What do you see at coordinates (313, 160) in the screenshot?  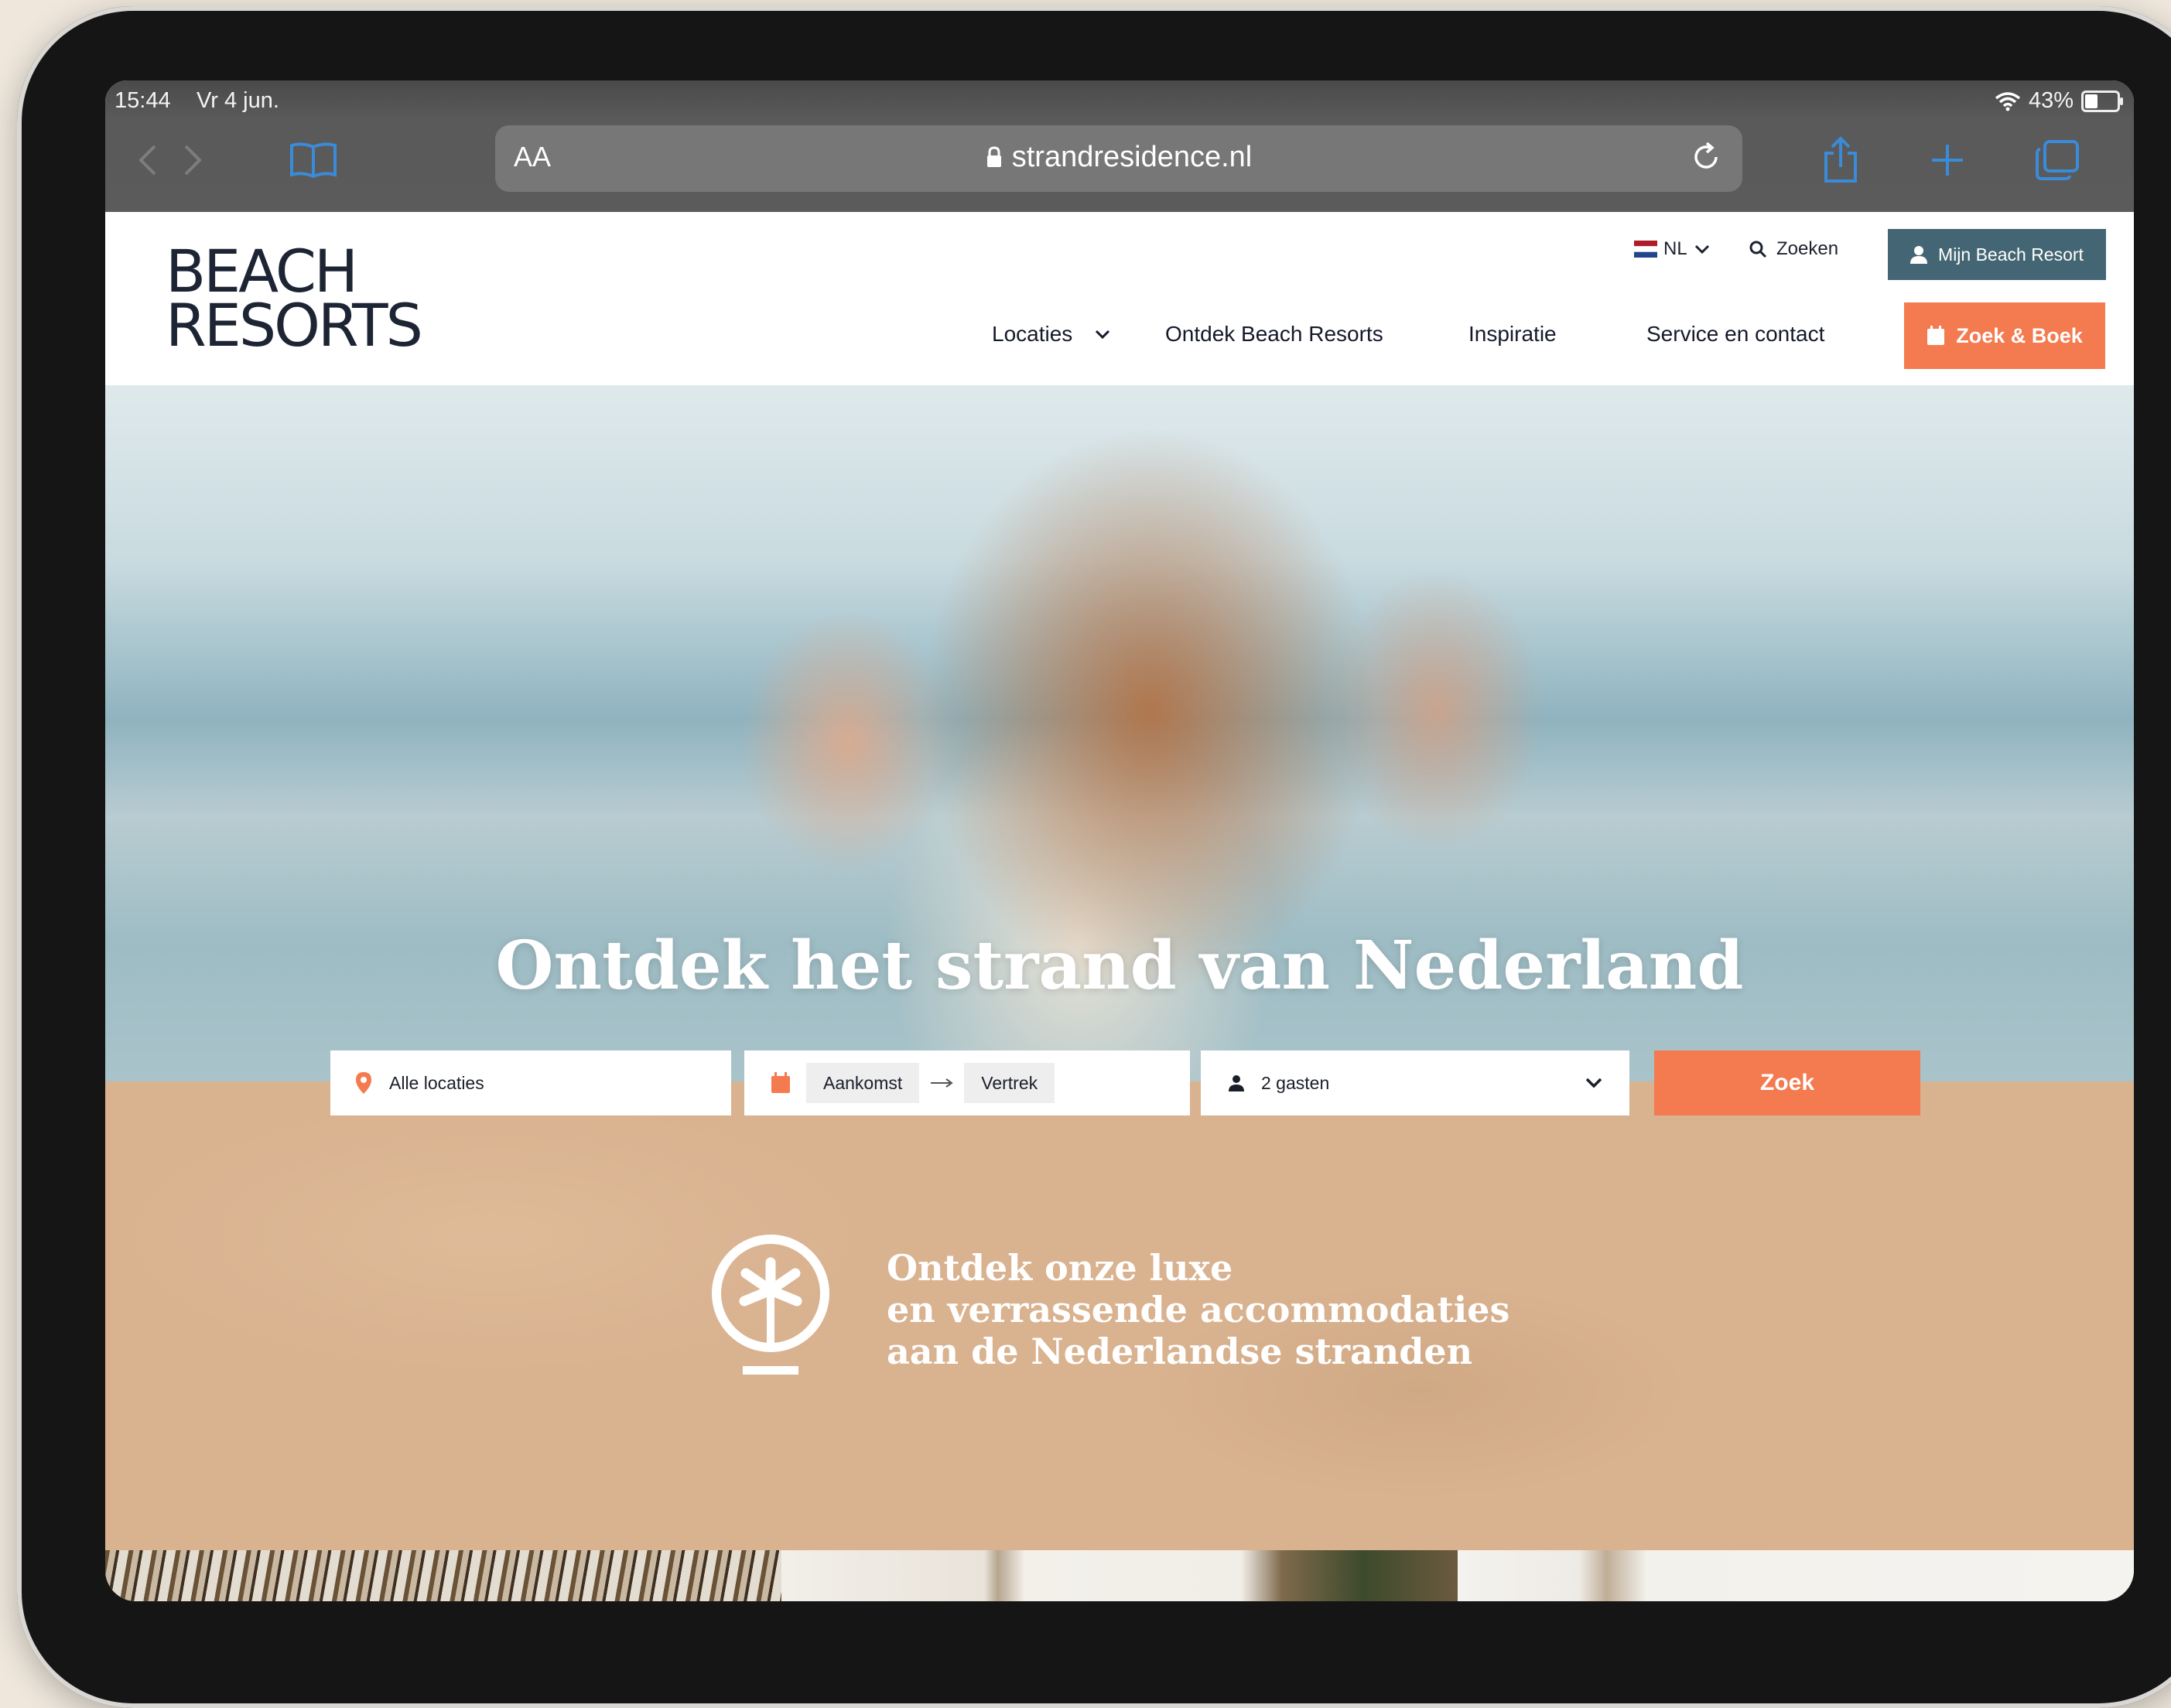 I see `bookmarks-icon` at bounding box center [313, 160].